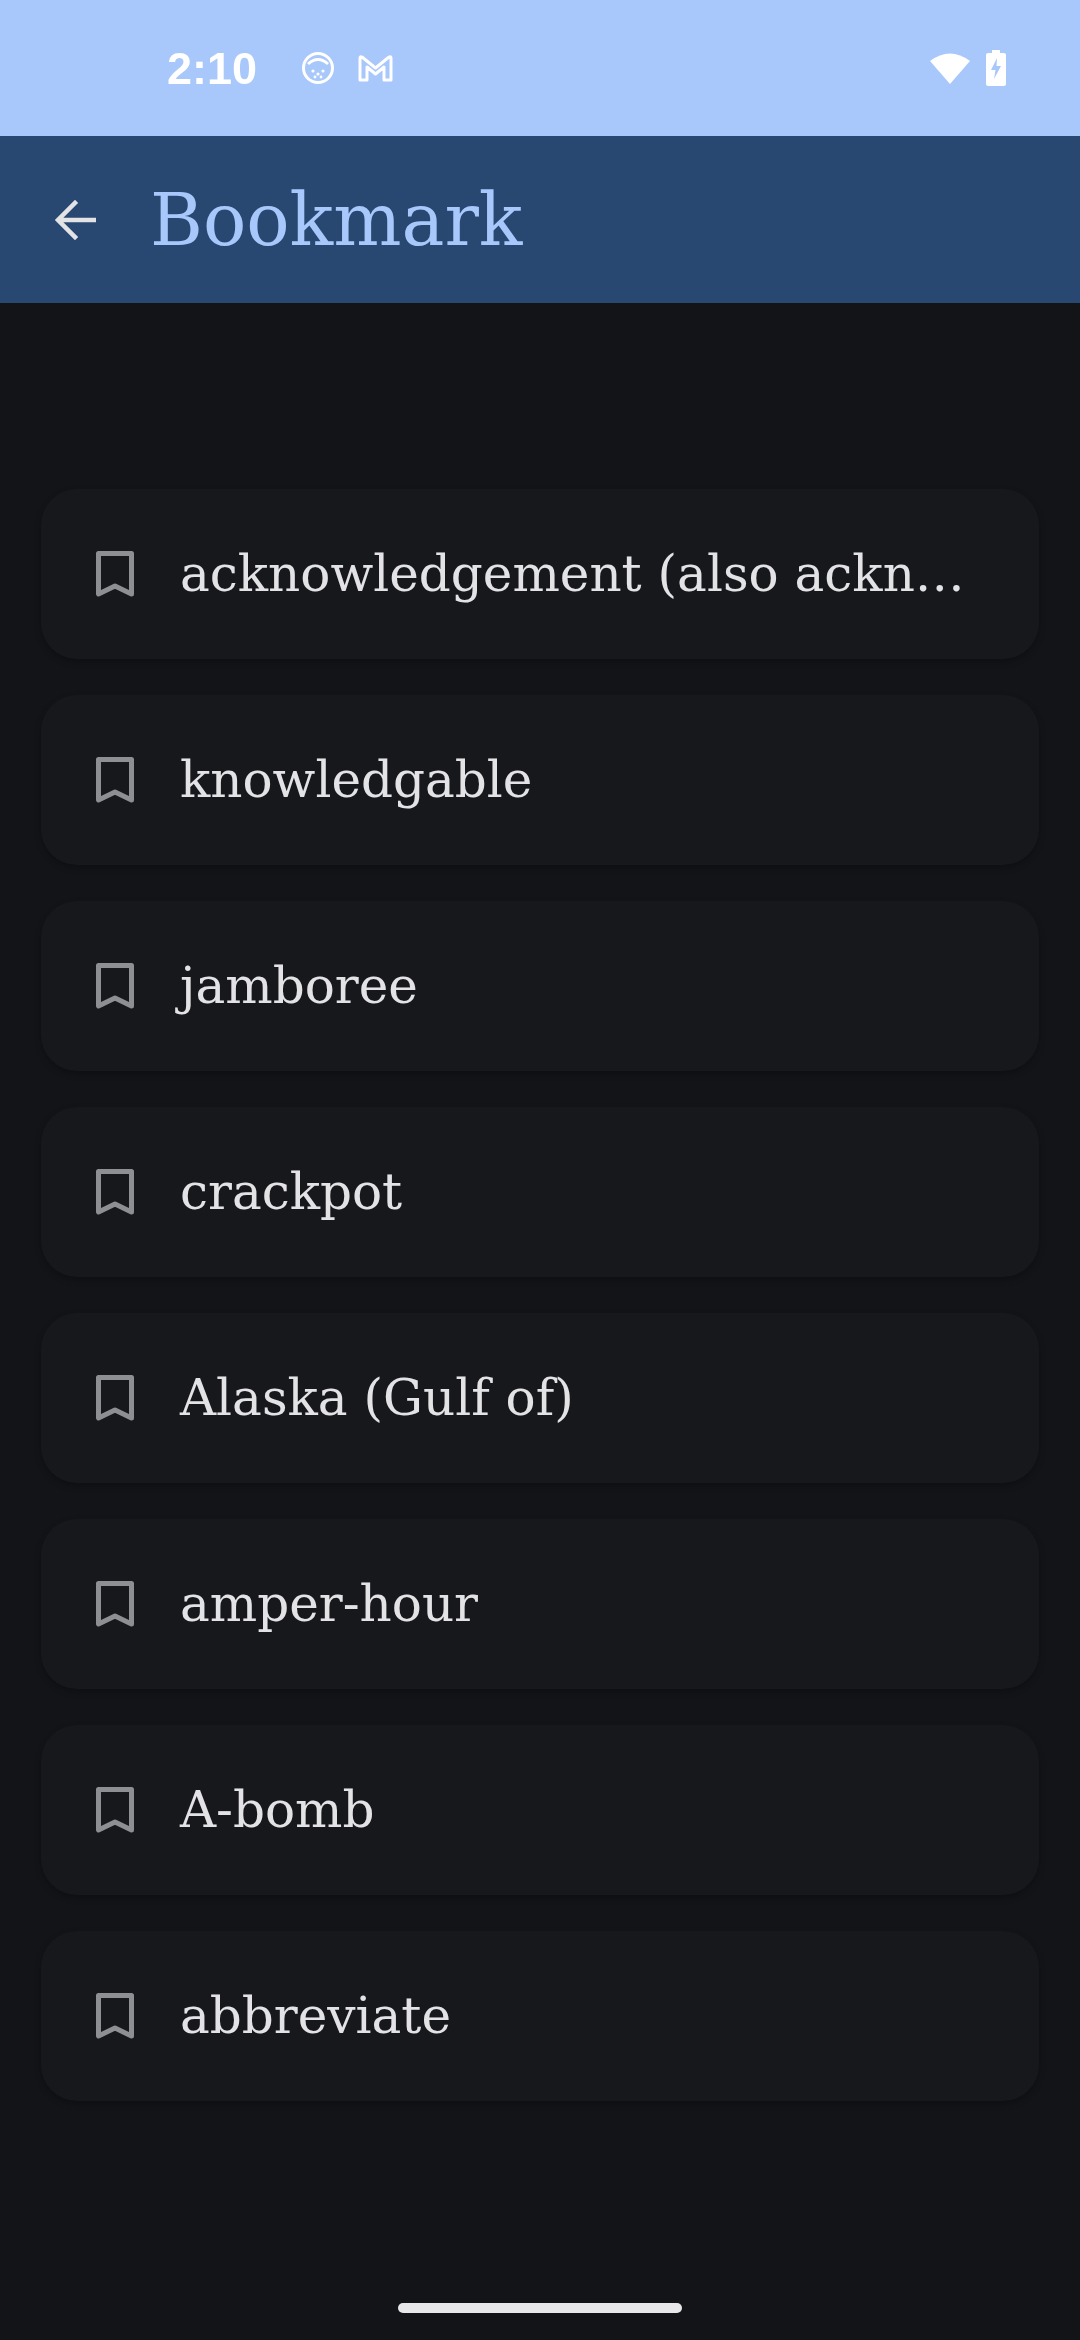 The width and height of the screenshot is (1080, 2340). What do you see at coordinates (540, 1810) in the screenshot?
I see `bookmark-item: A-bomb` at bounding box center [540, 1810].